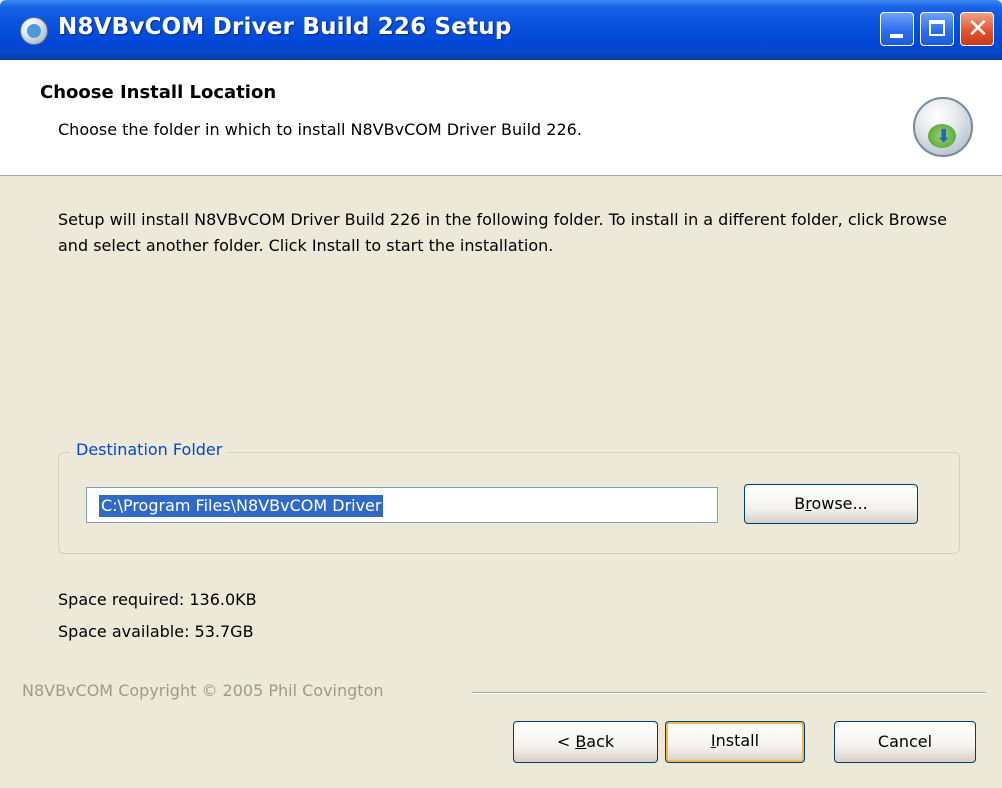  What do you see at coordinates (943, 127) in the screenshot?
I see `install-globe-icon: ⬇` at bounding box center [943, 127].